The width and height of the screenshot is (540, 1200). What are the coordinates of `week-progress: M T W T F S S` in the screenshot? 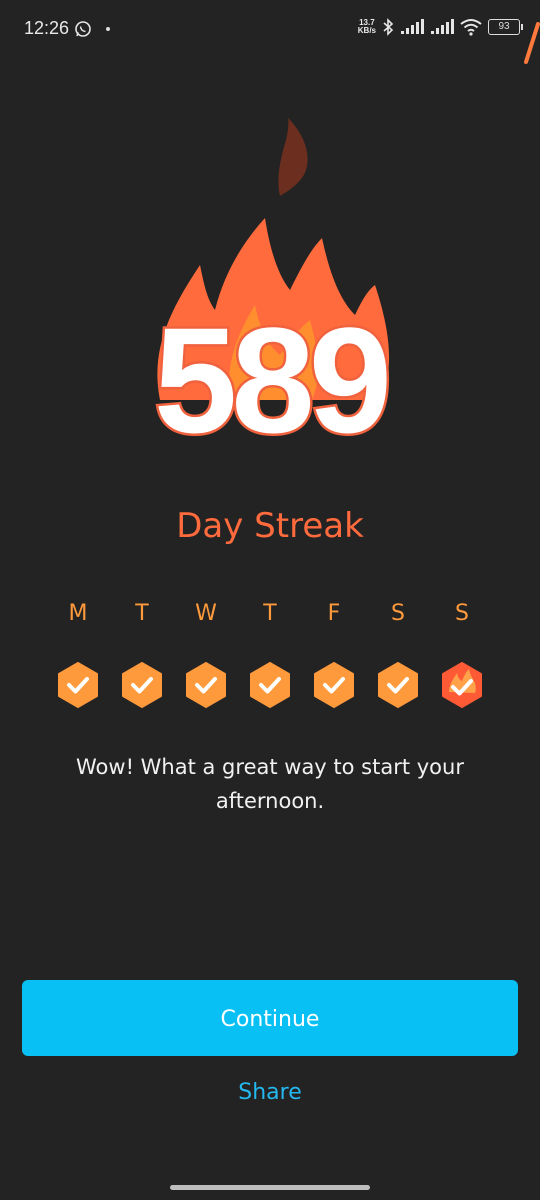 It's located at (270, 652).